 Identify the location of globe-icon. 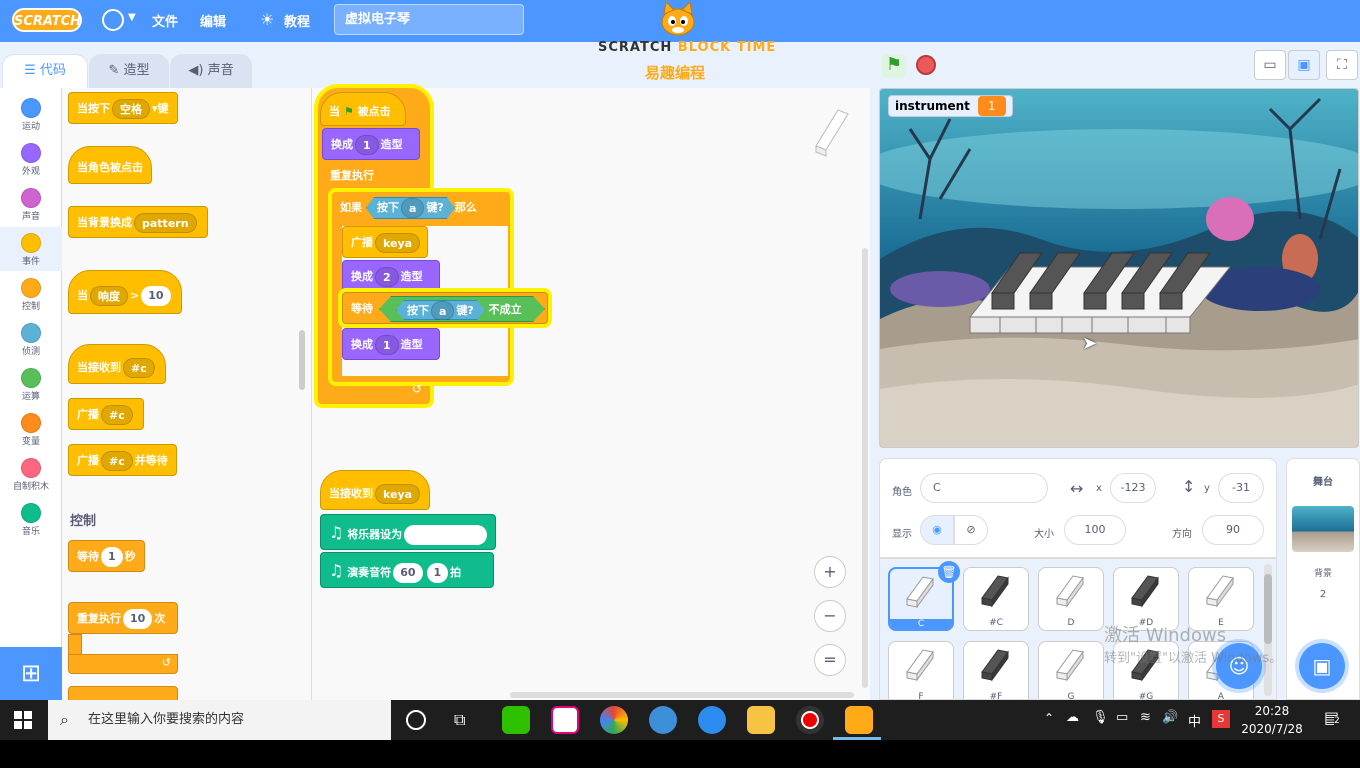
(113, 20).